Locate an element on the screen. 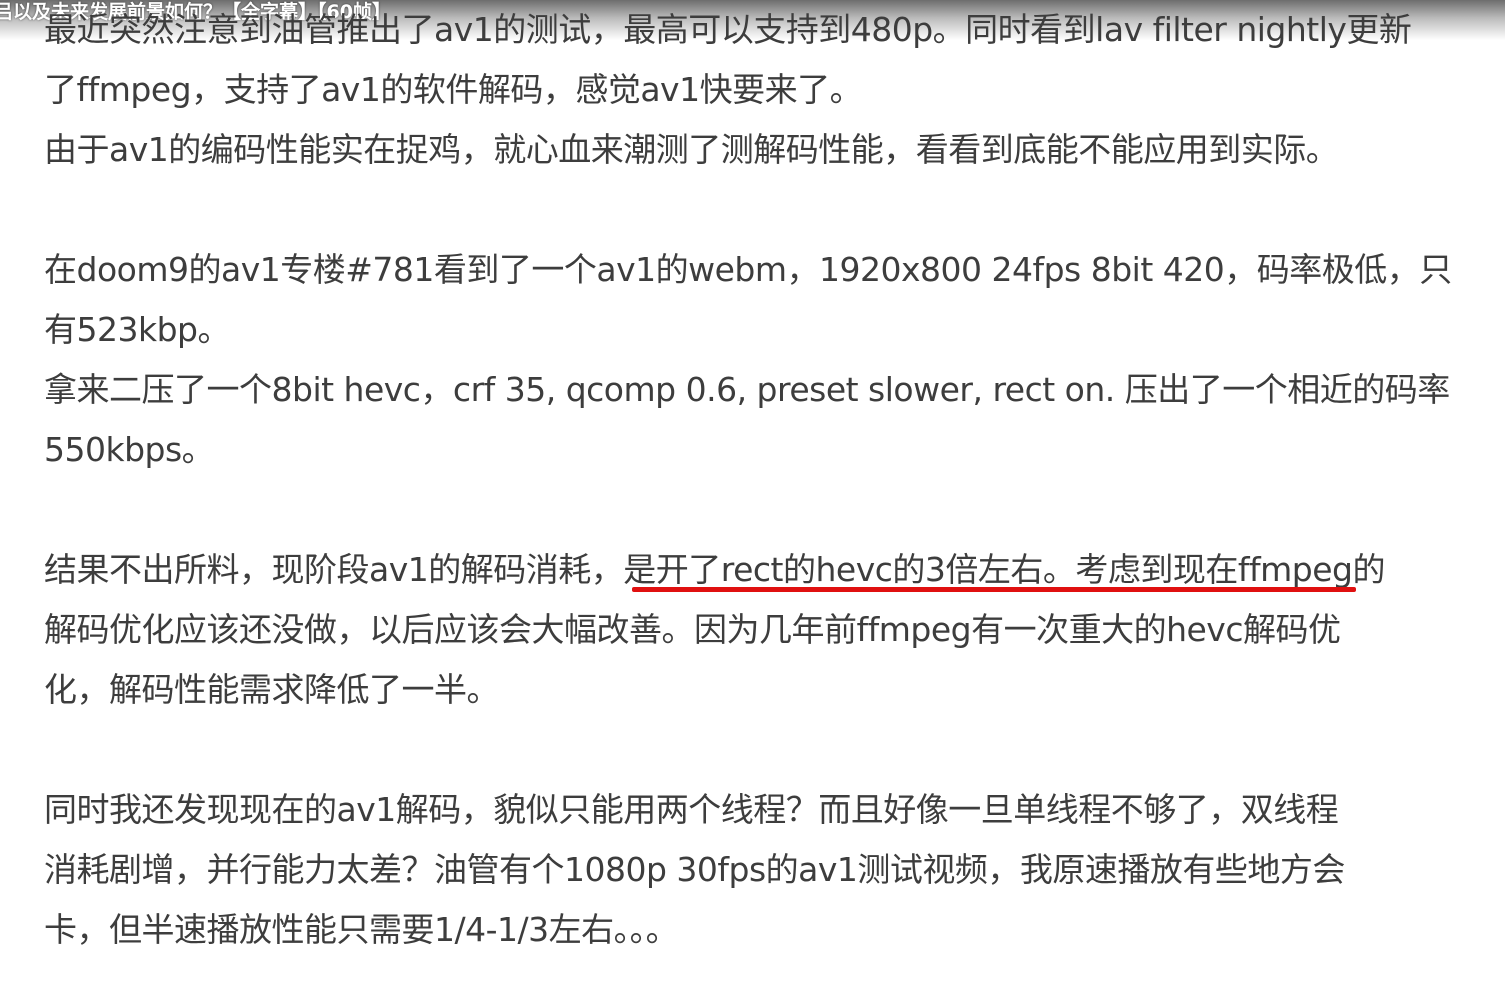  paragraph-line: 化，解码性能需求降低了一半。 is located at coordinates (272, 689).